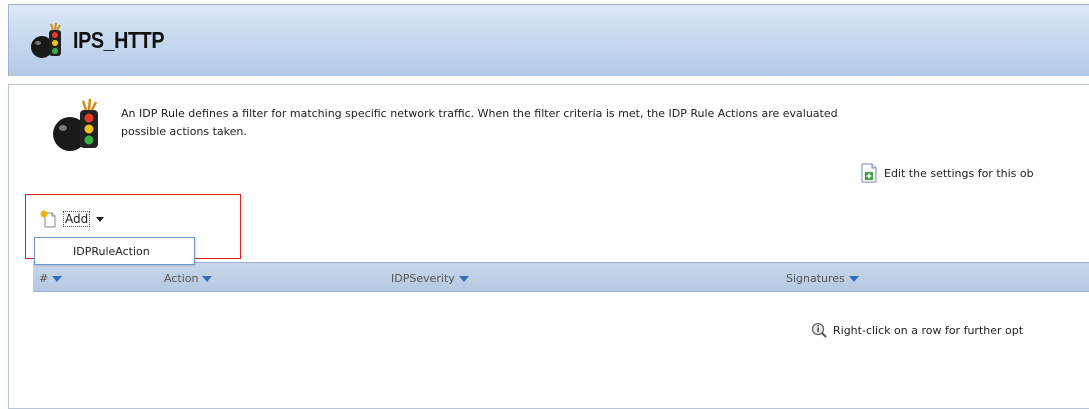  What do you see at coordinates (184, 131) in the screenshot?
I see `description-line-2: possible actions taken.` at bounding box center [184, 131].